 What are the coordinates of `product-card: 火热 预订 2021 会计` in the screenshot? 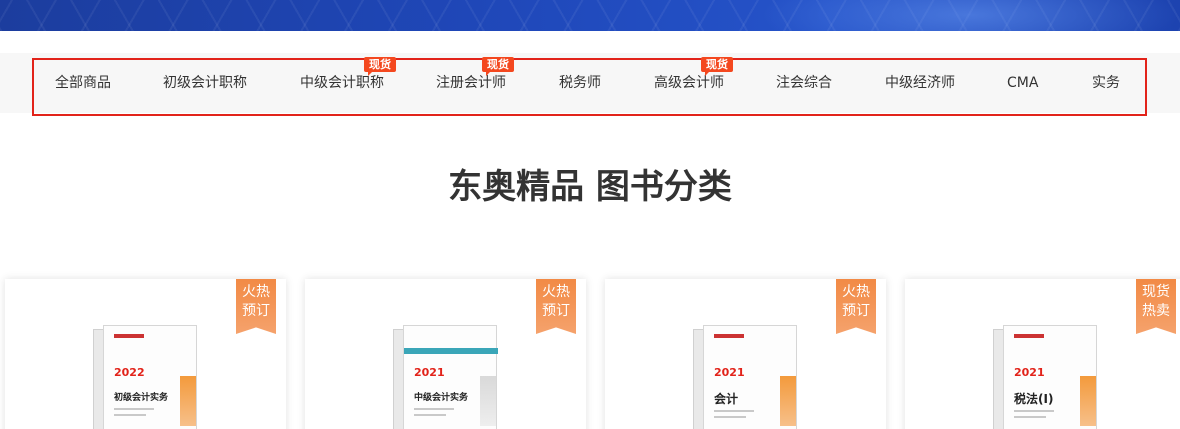 It's located at (745, 354).